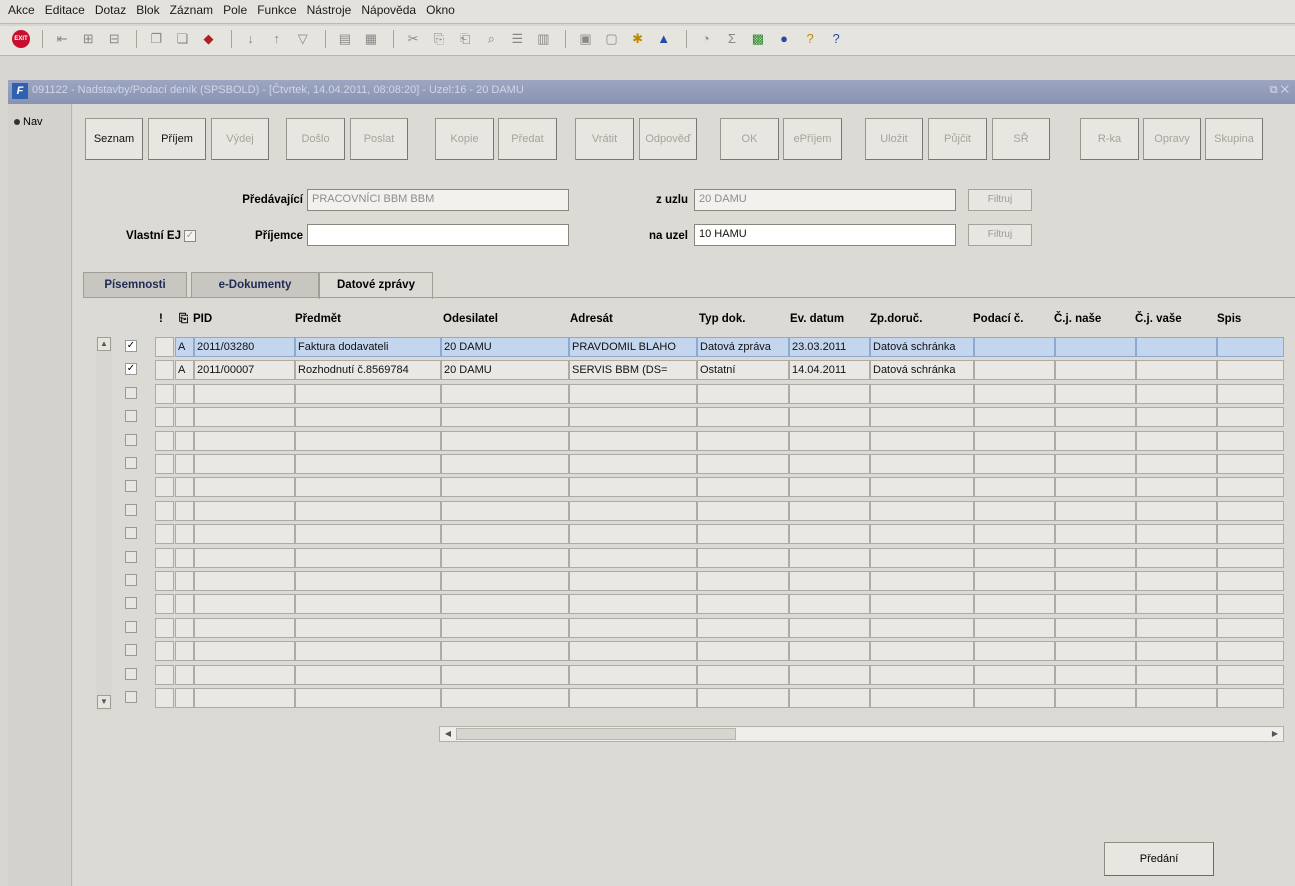 The width and height of the screenshot is (1295, 886). Describe the element at coordinates (448, 734) in the screenshot. I see `scroll-left-icon: ◀` at that location.